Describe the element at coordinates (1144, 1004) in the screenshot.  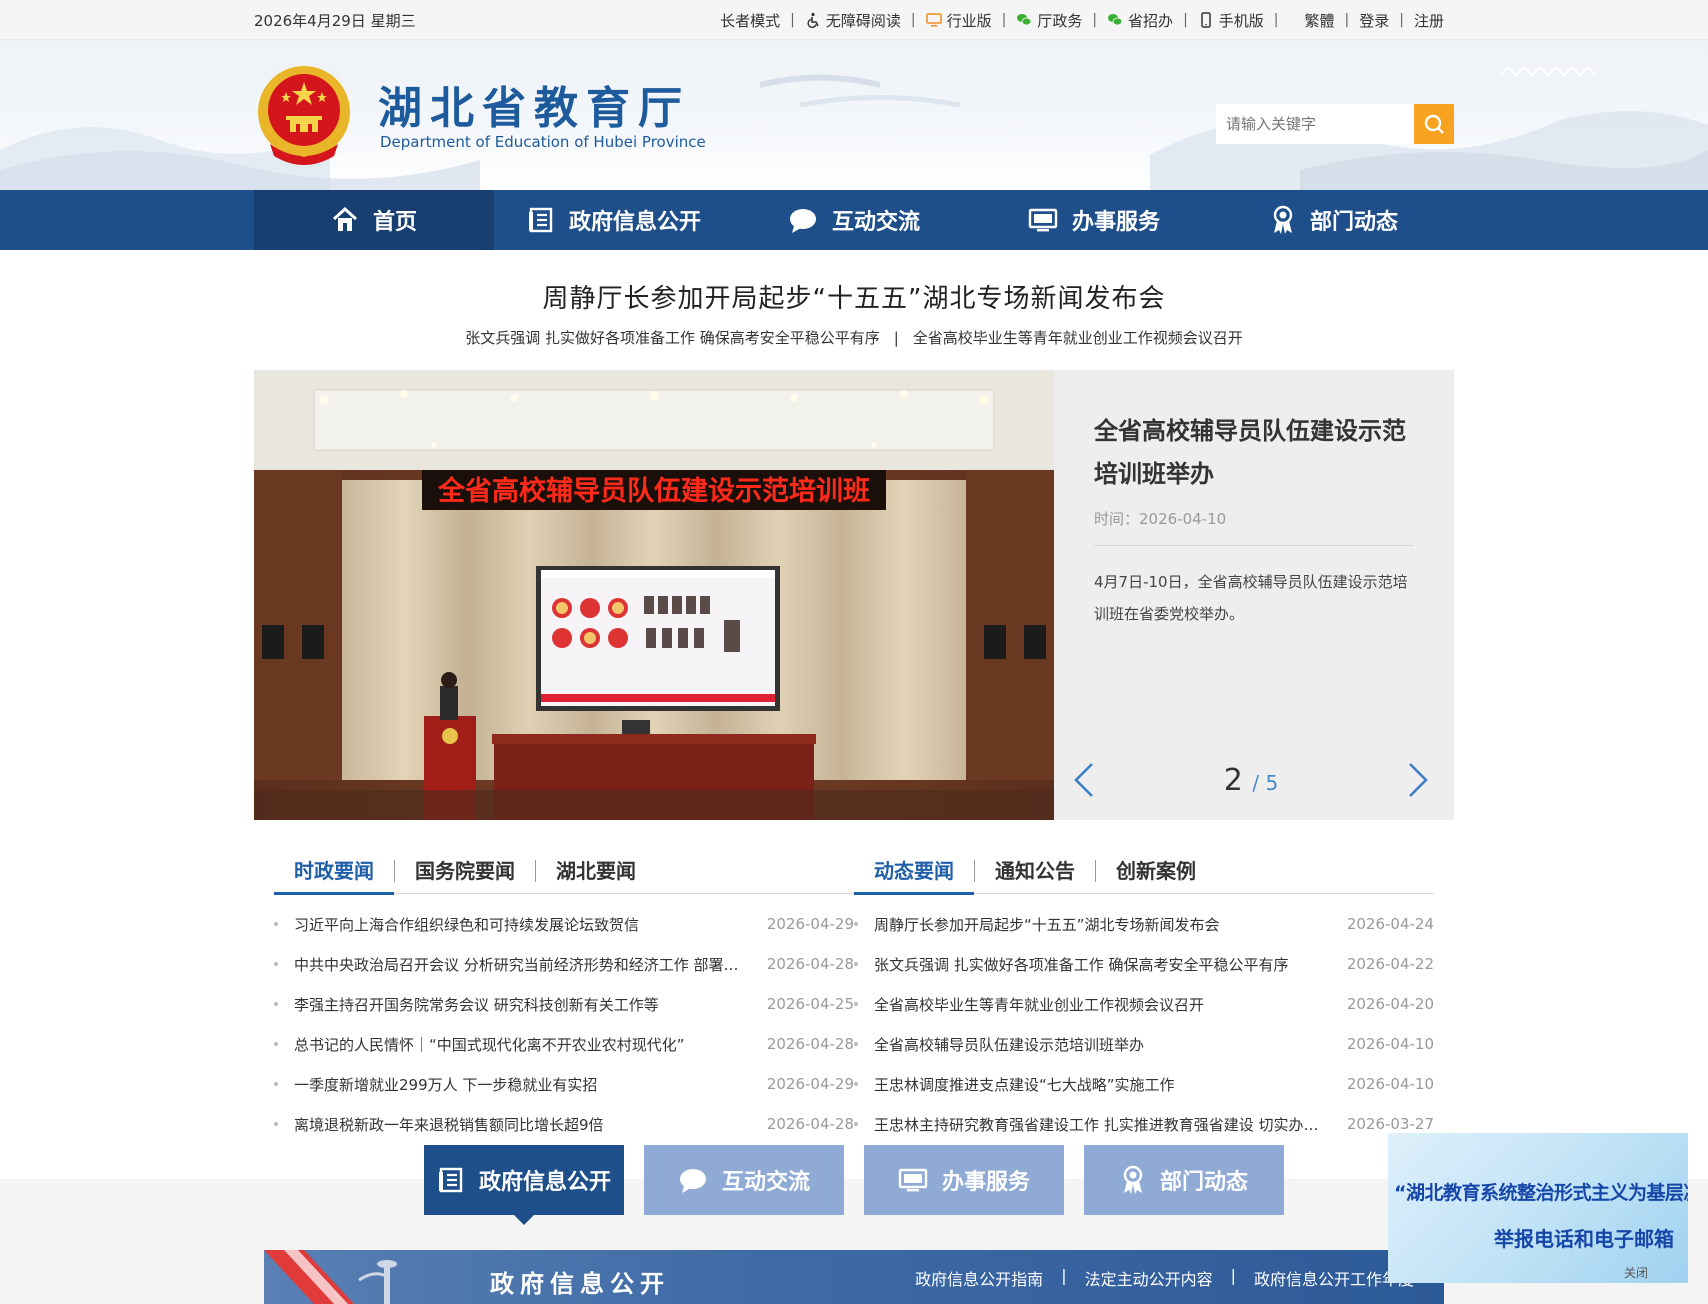
I see `list-item: 全省高校毕业生等青年就业创业工作视频会议召开 2026-04-20` at that location.